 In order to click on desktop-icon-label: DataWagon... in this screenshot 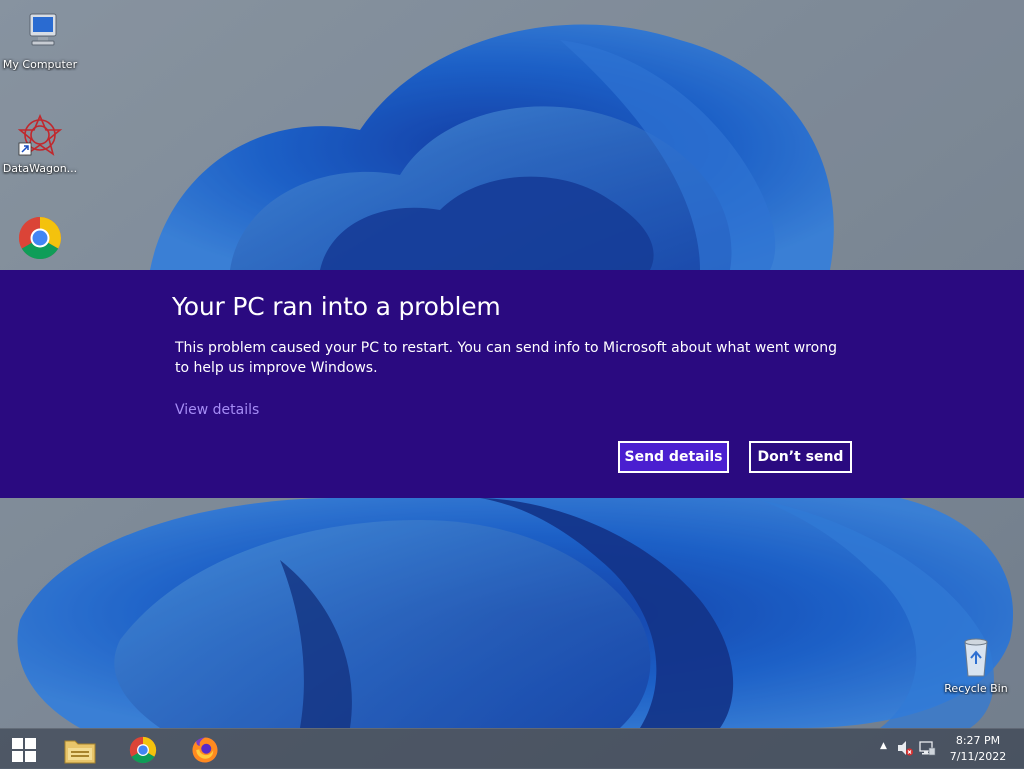, I will do `click(40, 168)`.